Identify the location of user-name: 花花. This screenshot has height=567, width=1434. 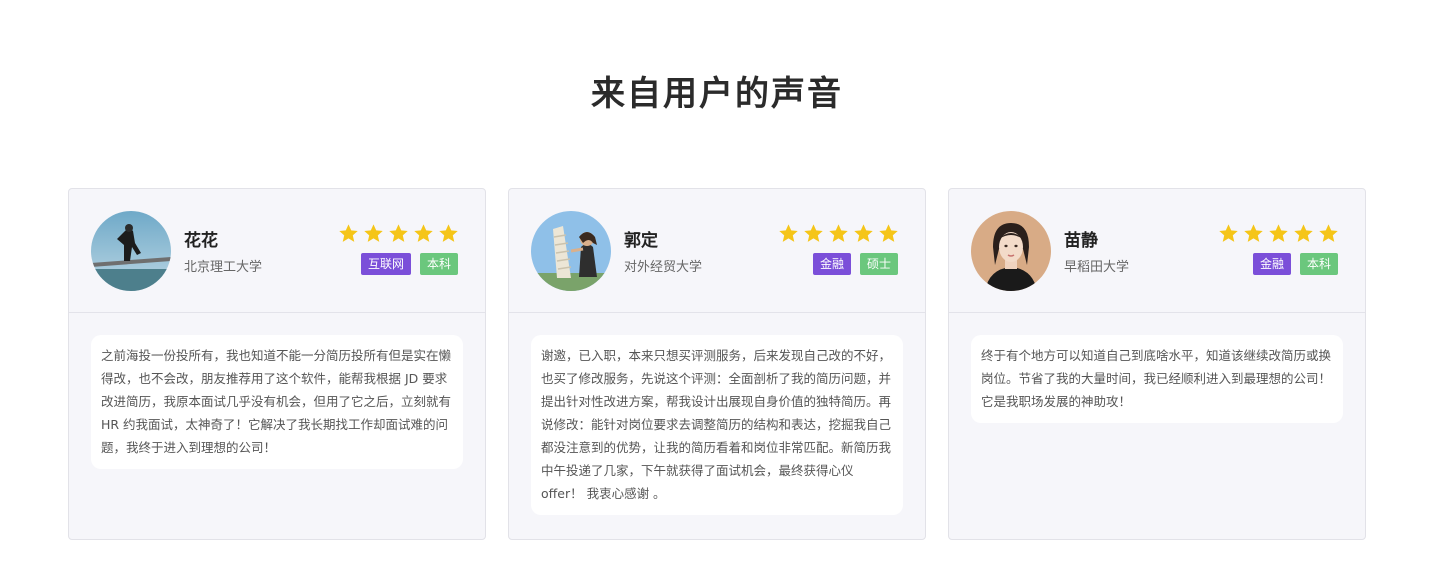
(201, 241).